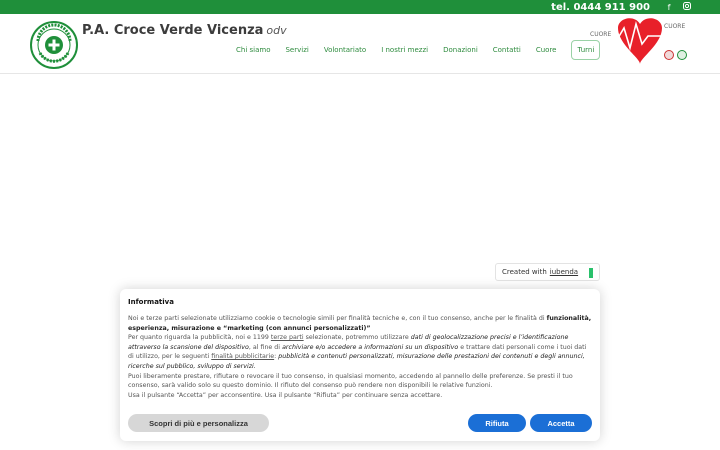 Image resolution: width=720 pixels, height=450 pixels. Describe the element at coordinates (357, 338) in the screenshot. I see `consent-p2-text-b: selezionate, potremmo utilizzare` at that location.